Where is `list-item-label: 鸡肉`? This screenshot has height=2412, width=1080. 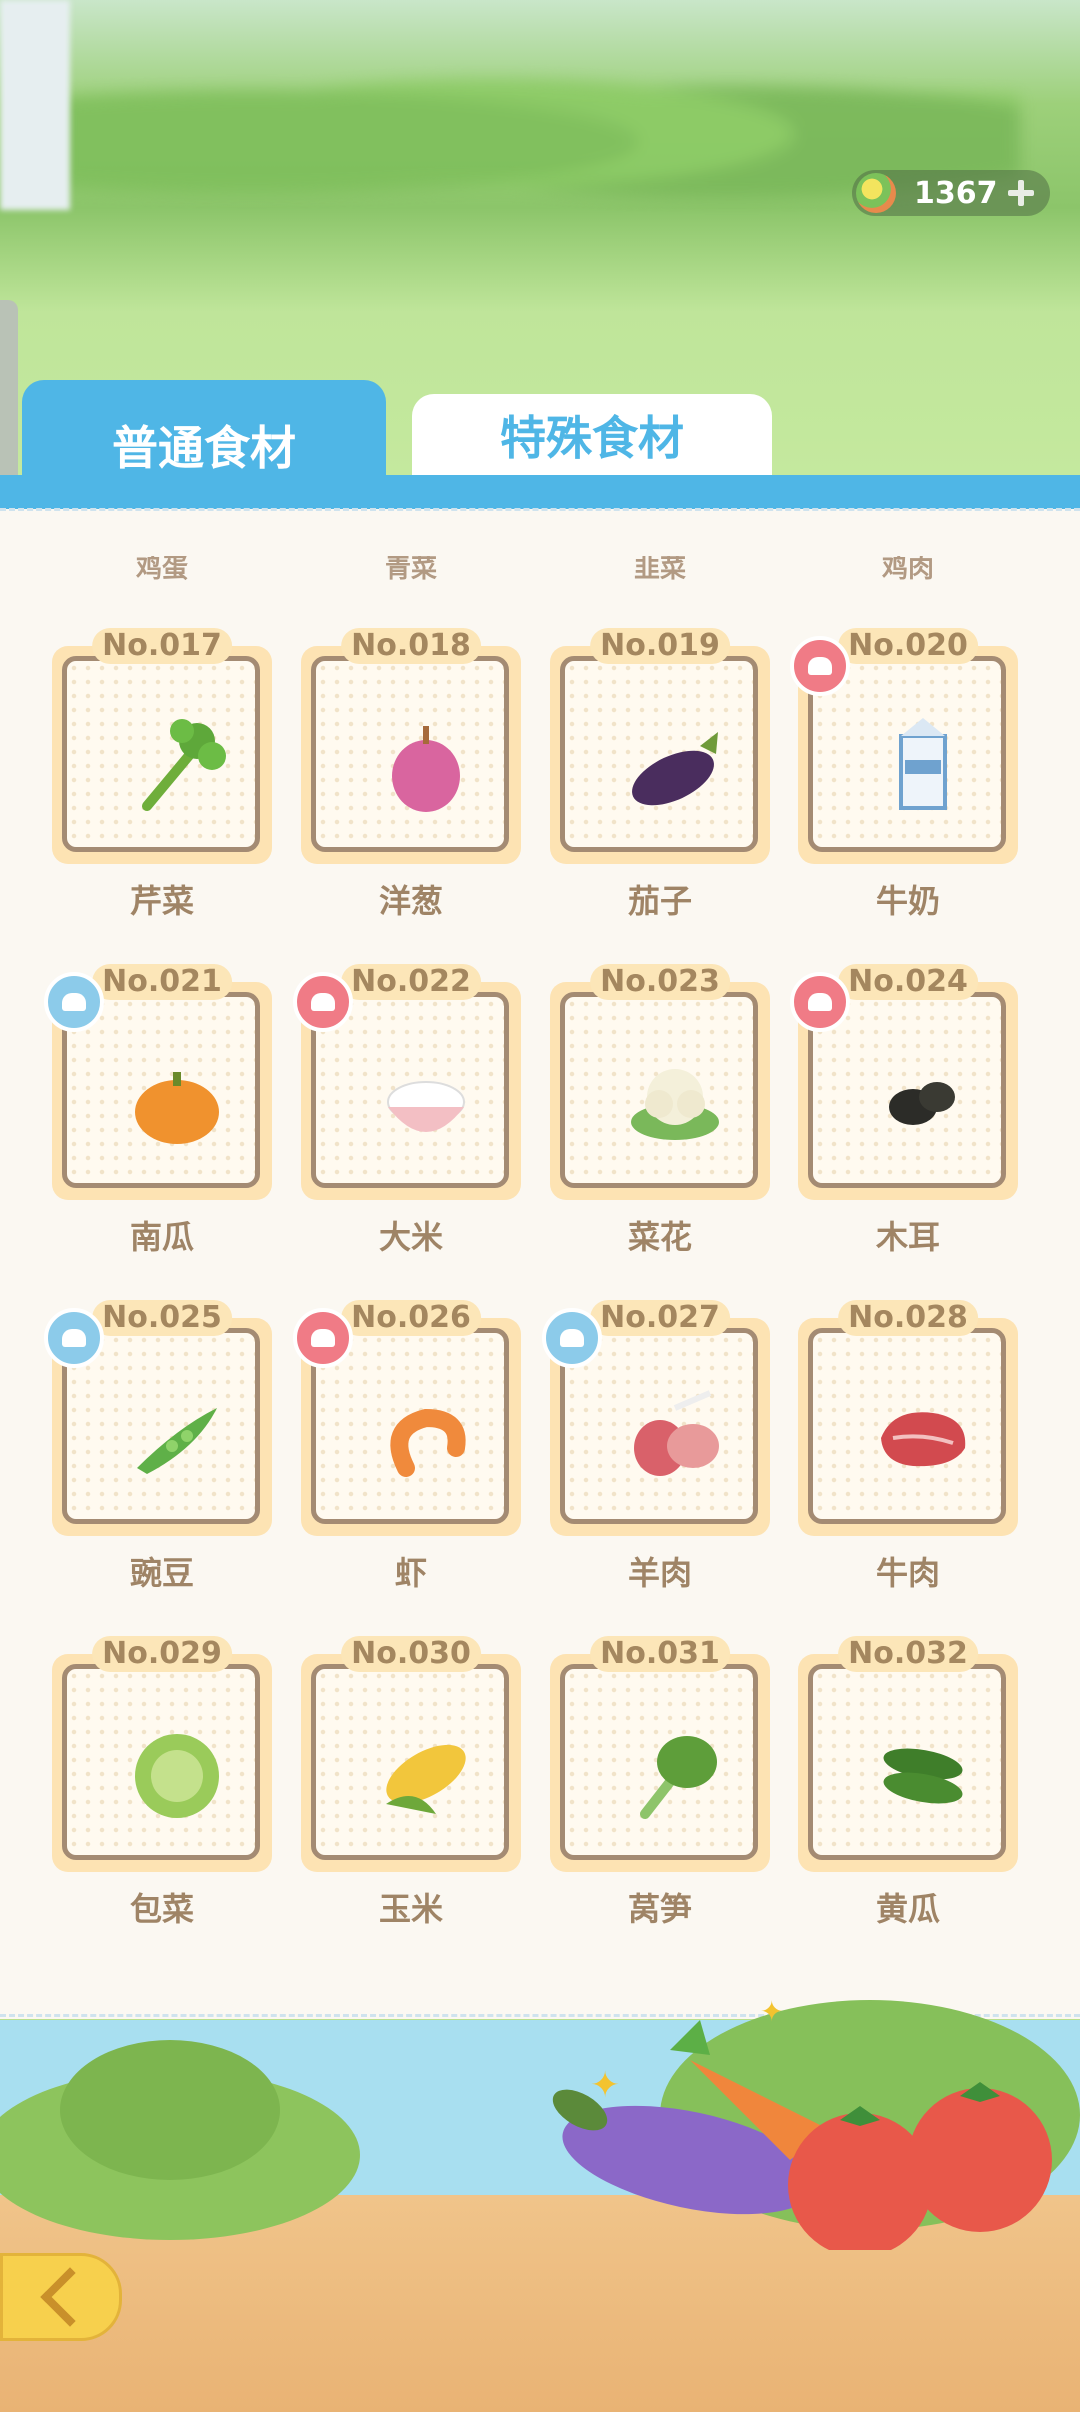
list-item-label: 鸡肉 is located at coordinates (907, 569).